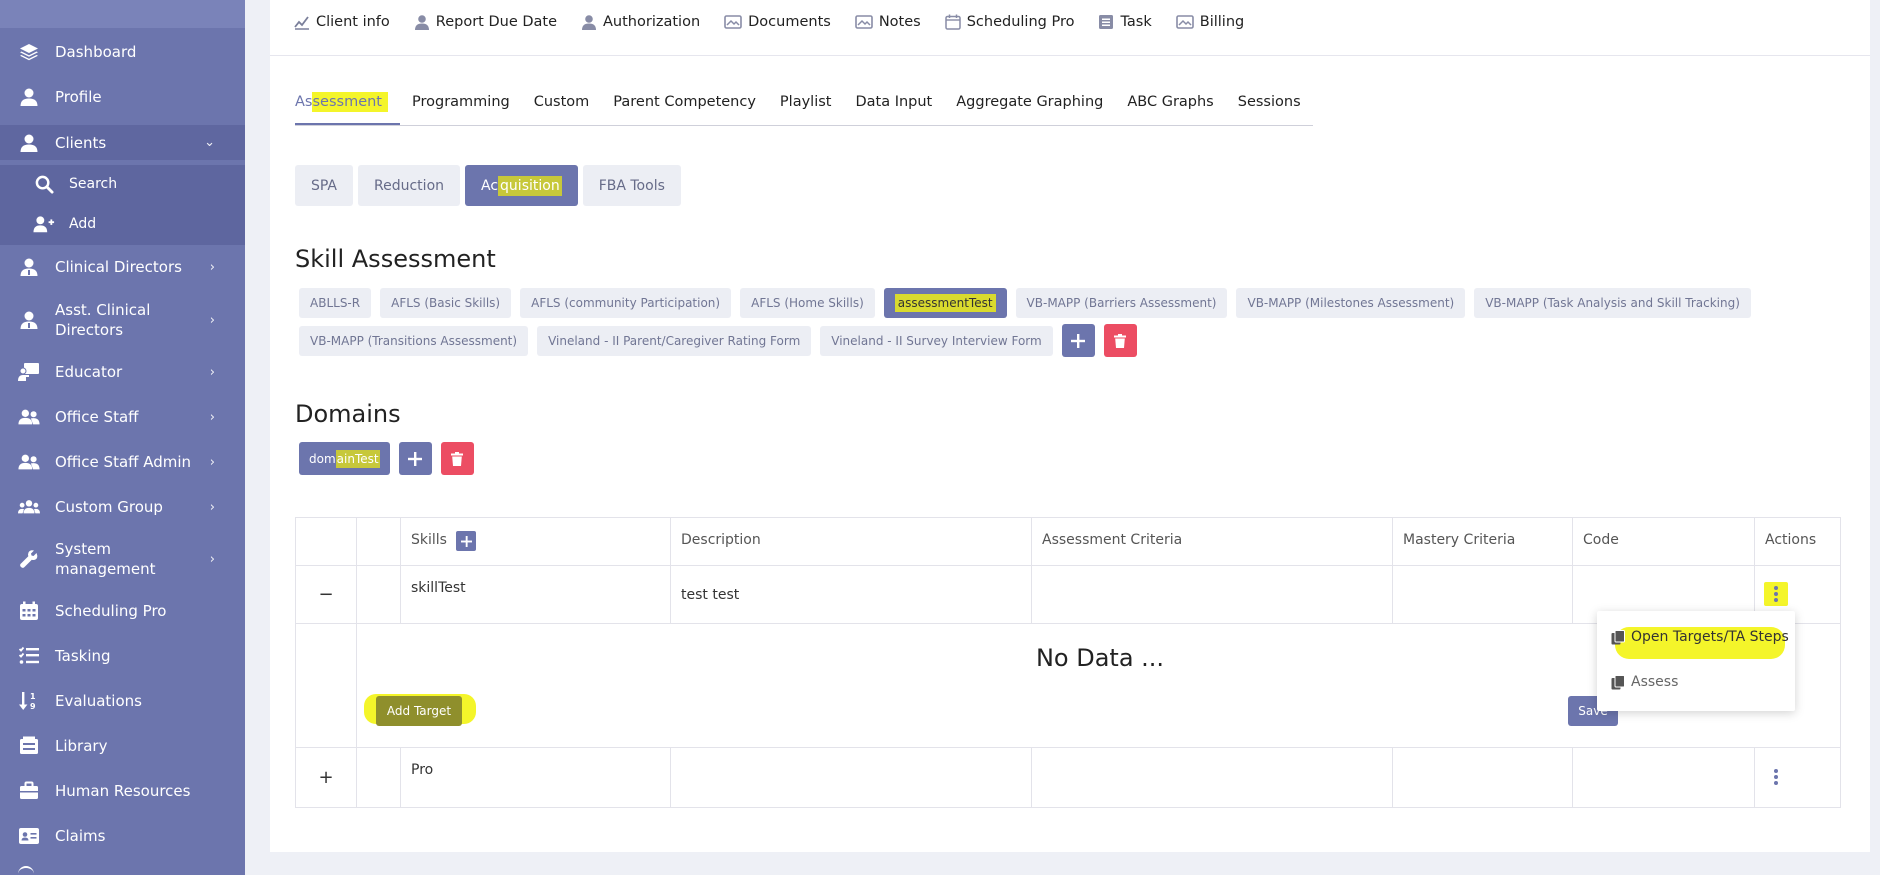  What do you see at coordinates (446, 303) in the screenshot?
I see `assessment-chip: AFLS (Basic Skills)` at bounding box center [446, 303].